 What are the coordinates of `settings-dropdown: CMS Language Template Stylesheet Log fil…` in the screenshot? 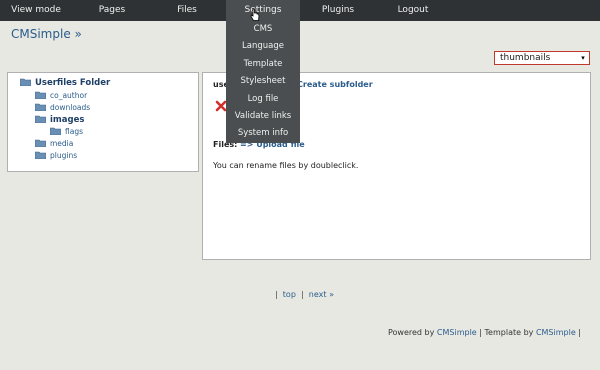 It's located at (263, 82).